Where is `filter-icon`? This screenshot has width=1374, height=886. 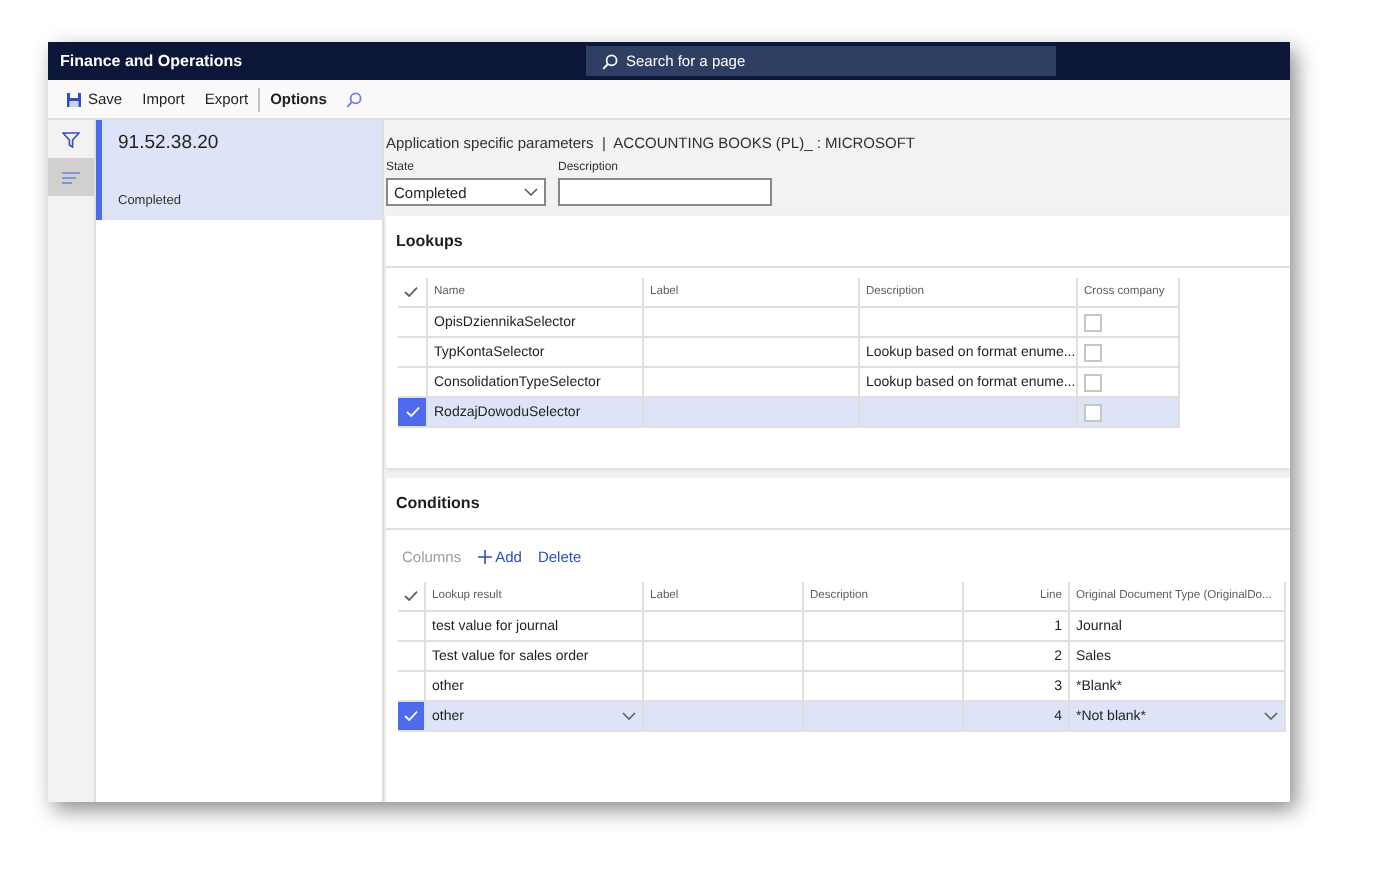 filter-icon is located at coordinates (71, 139).